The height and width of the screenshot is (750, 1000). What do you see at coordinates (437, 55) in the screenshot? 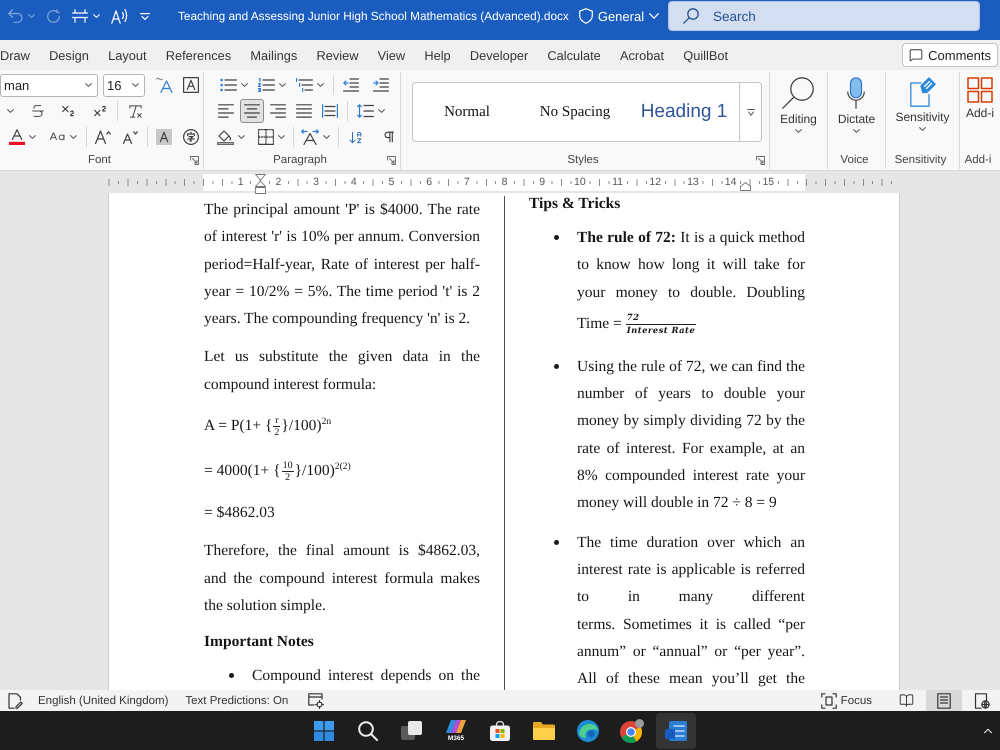
I see `ribbon-tab: Help` at bounding box center [437, 55].